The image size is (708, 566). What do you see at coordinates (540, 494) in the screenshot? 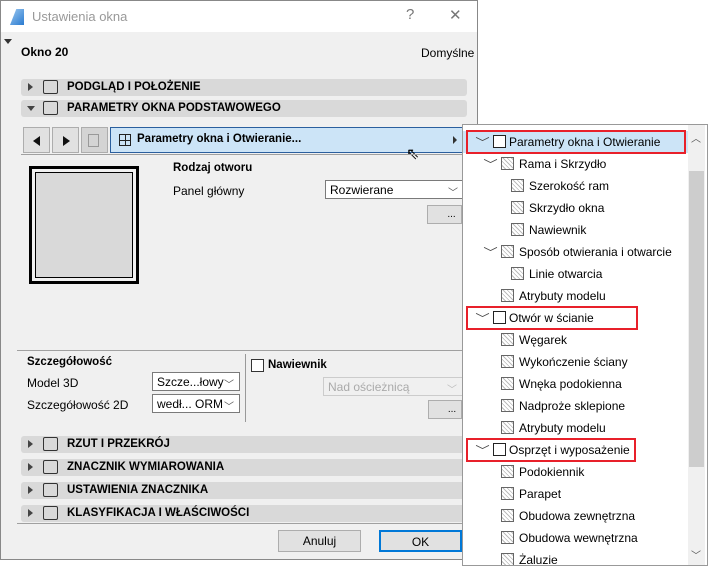
I see `tree-item-label: Parapet` at bounding box center [540, 494].